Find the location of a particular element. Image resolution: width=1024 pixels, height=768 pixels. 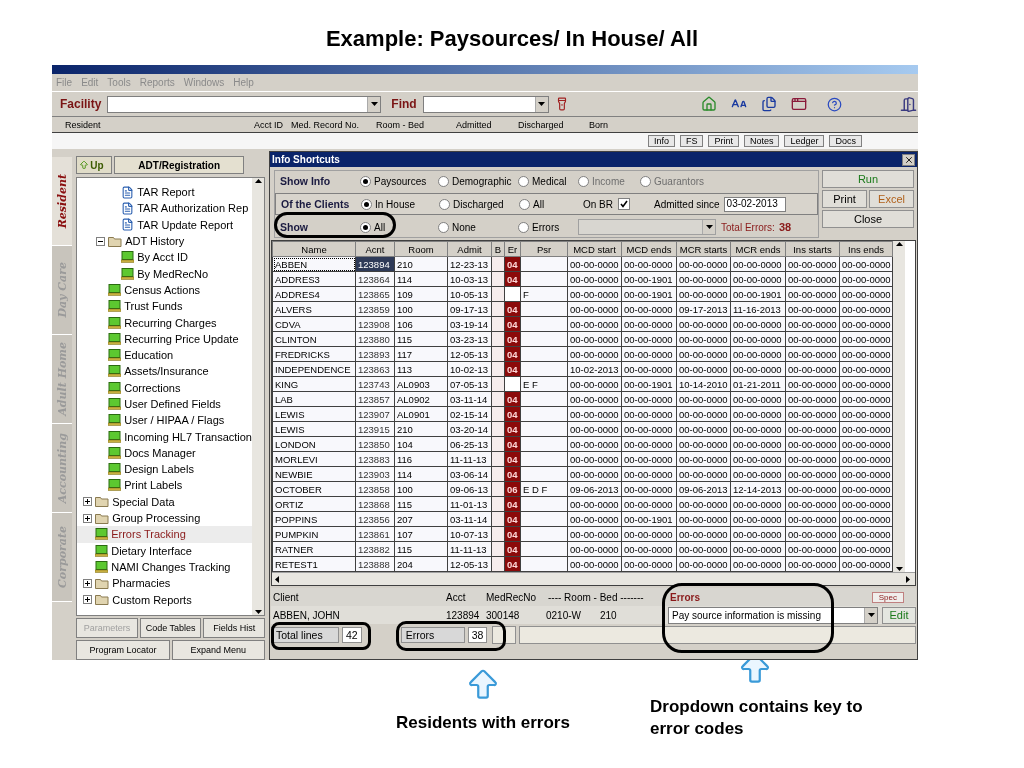

tree-item: Recurring Charges is located at coordinates (164, 322).